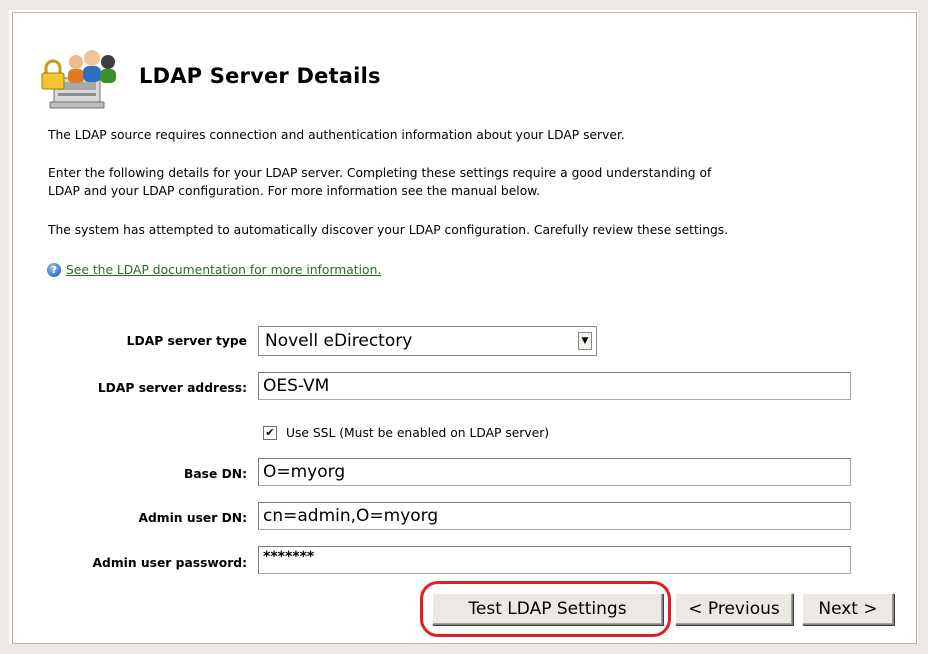 This screenshot has width=928, height=654. Describe the element at coordinates (427, 341) in the screenshot. I see `server-type-select: Novell eDirectory ▼` at that location.